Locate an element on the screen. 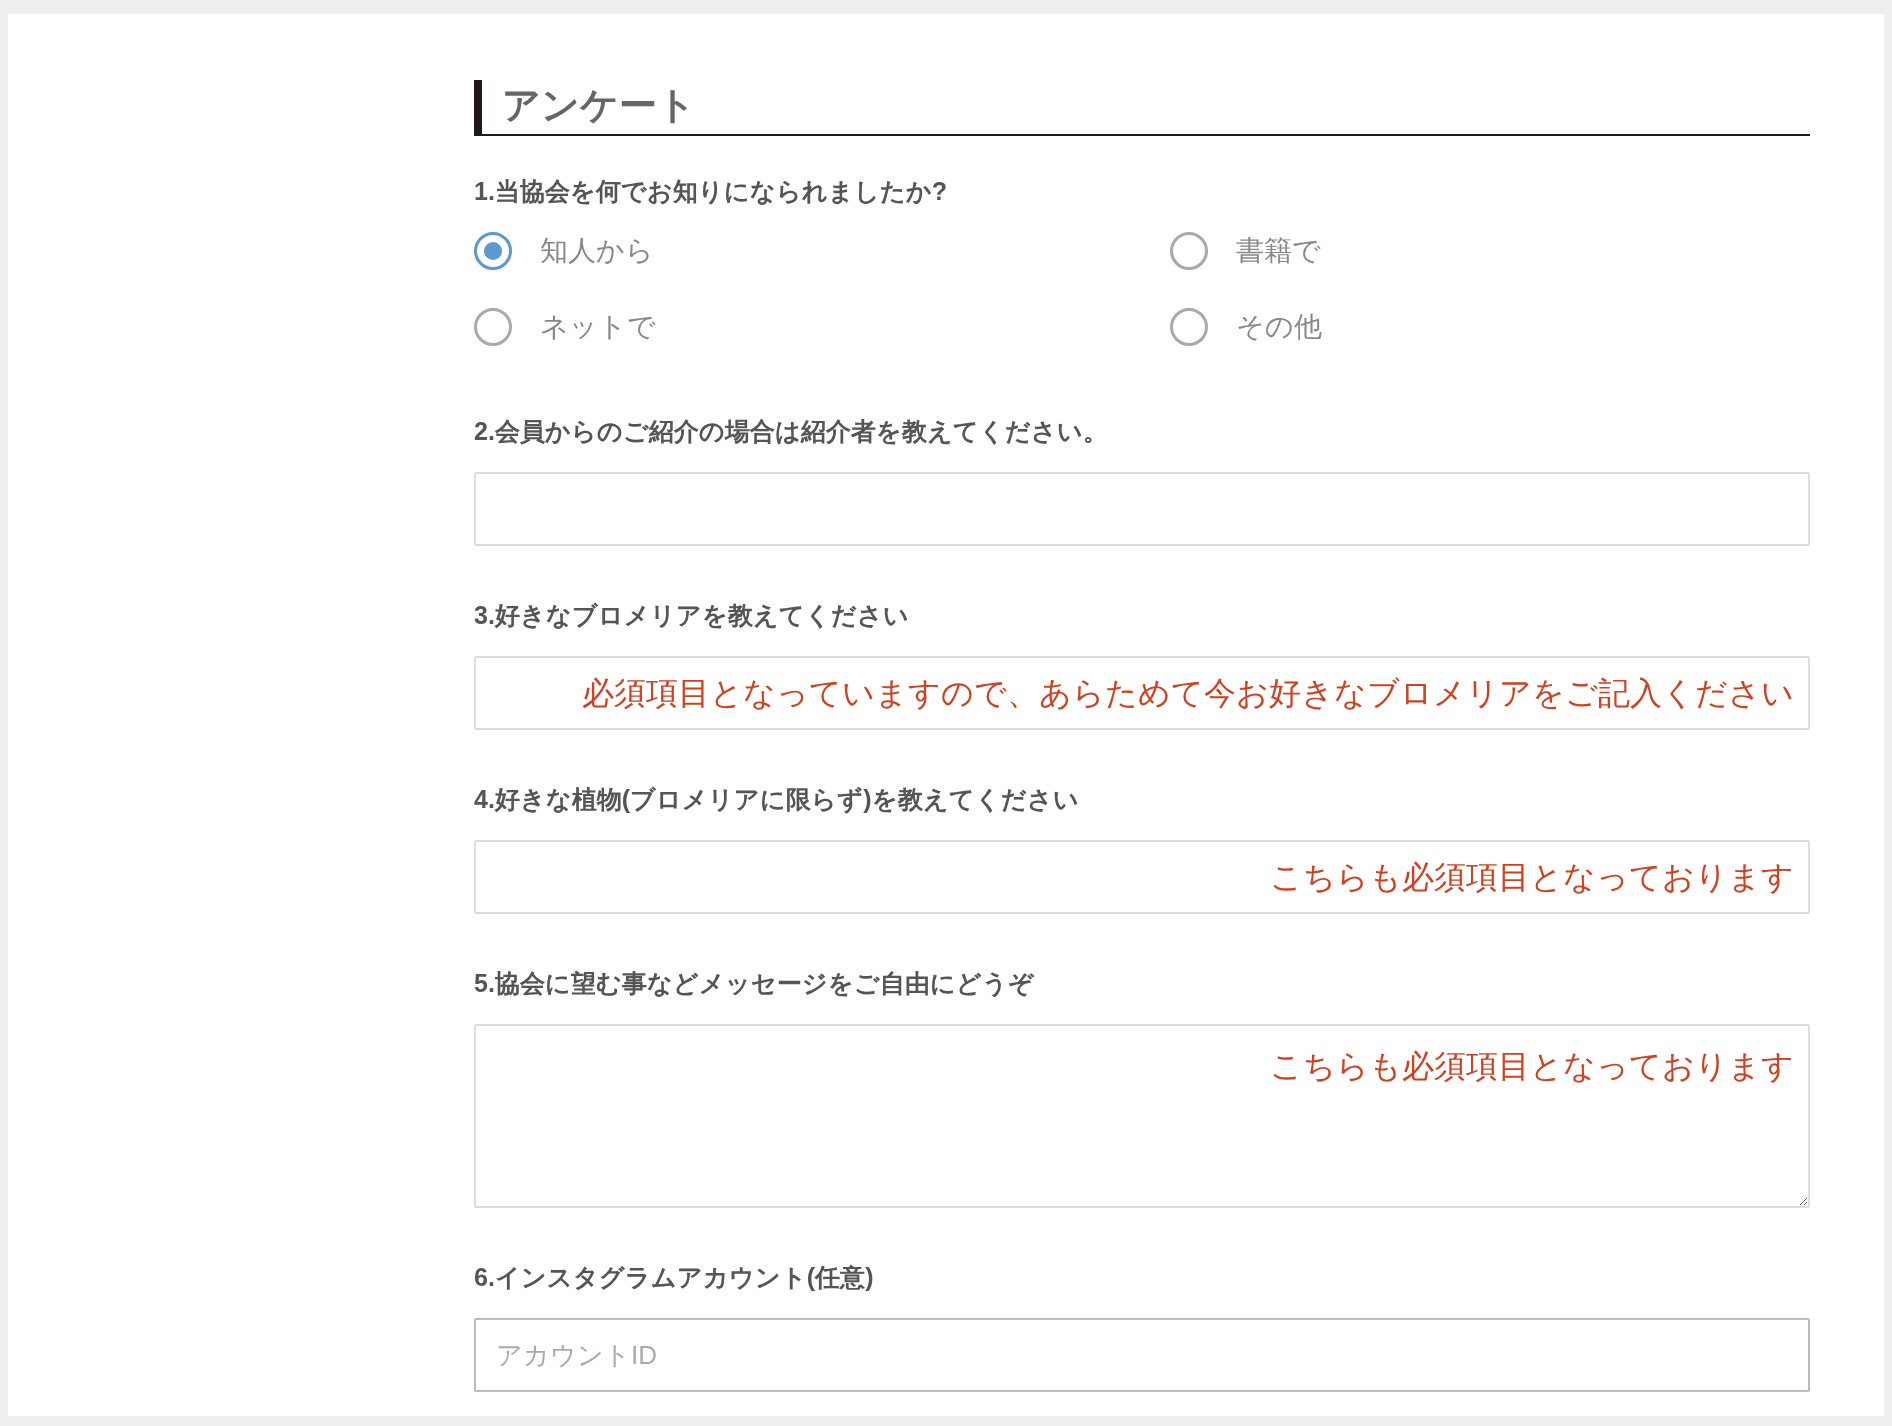 The height and width of the screenshot is (1426, 1892). option-label: ネットで is located at coordinates (598, 327).